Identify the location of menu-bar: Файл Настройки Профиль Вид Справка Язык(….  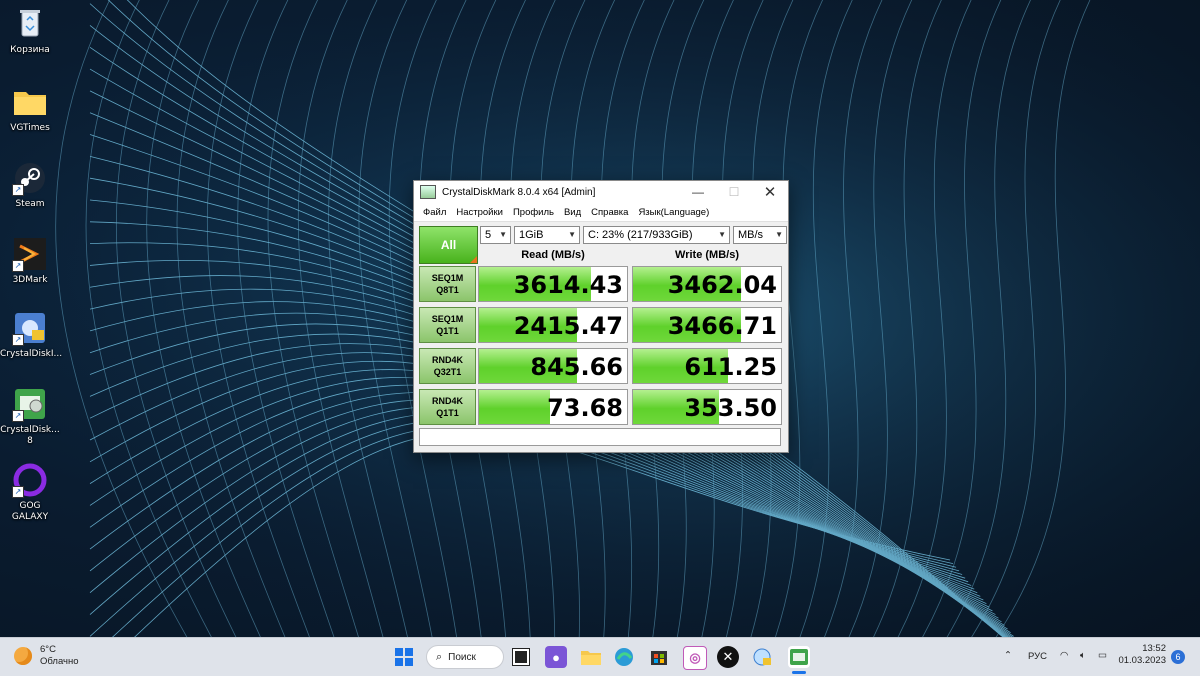
(601, 212).